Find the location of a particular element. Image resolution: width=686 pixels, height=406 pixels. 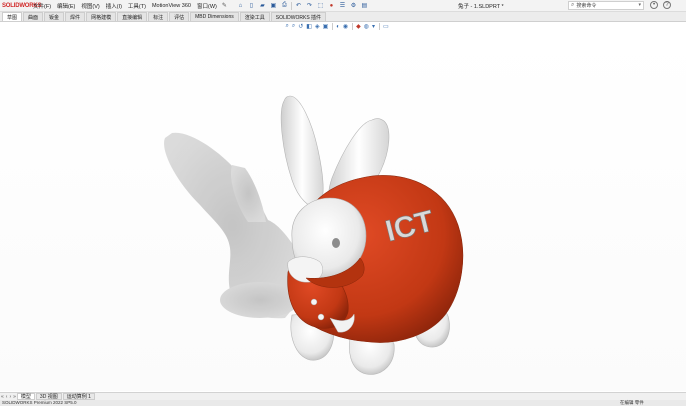

home-icon: ⌂ is located at coordinates (240, 6).